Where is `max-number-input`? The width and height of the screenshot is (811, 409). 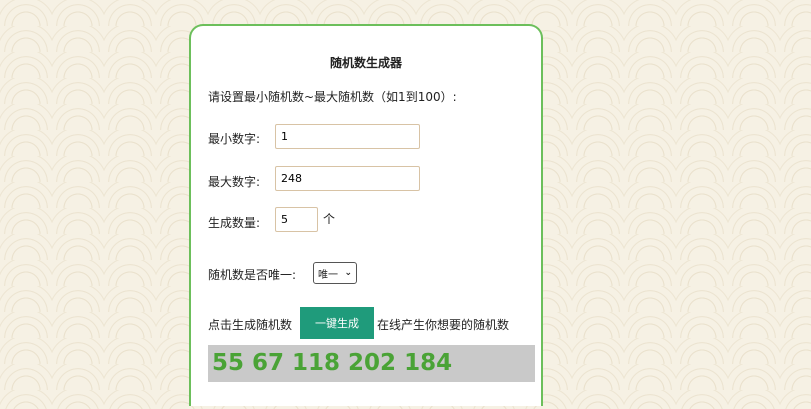
max-number-input is located at coordinates (347, 178).